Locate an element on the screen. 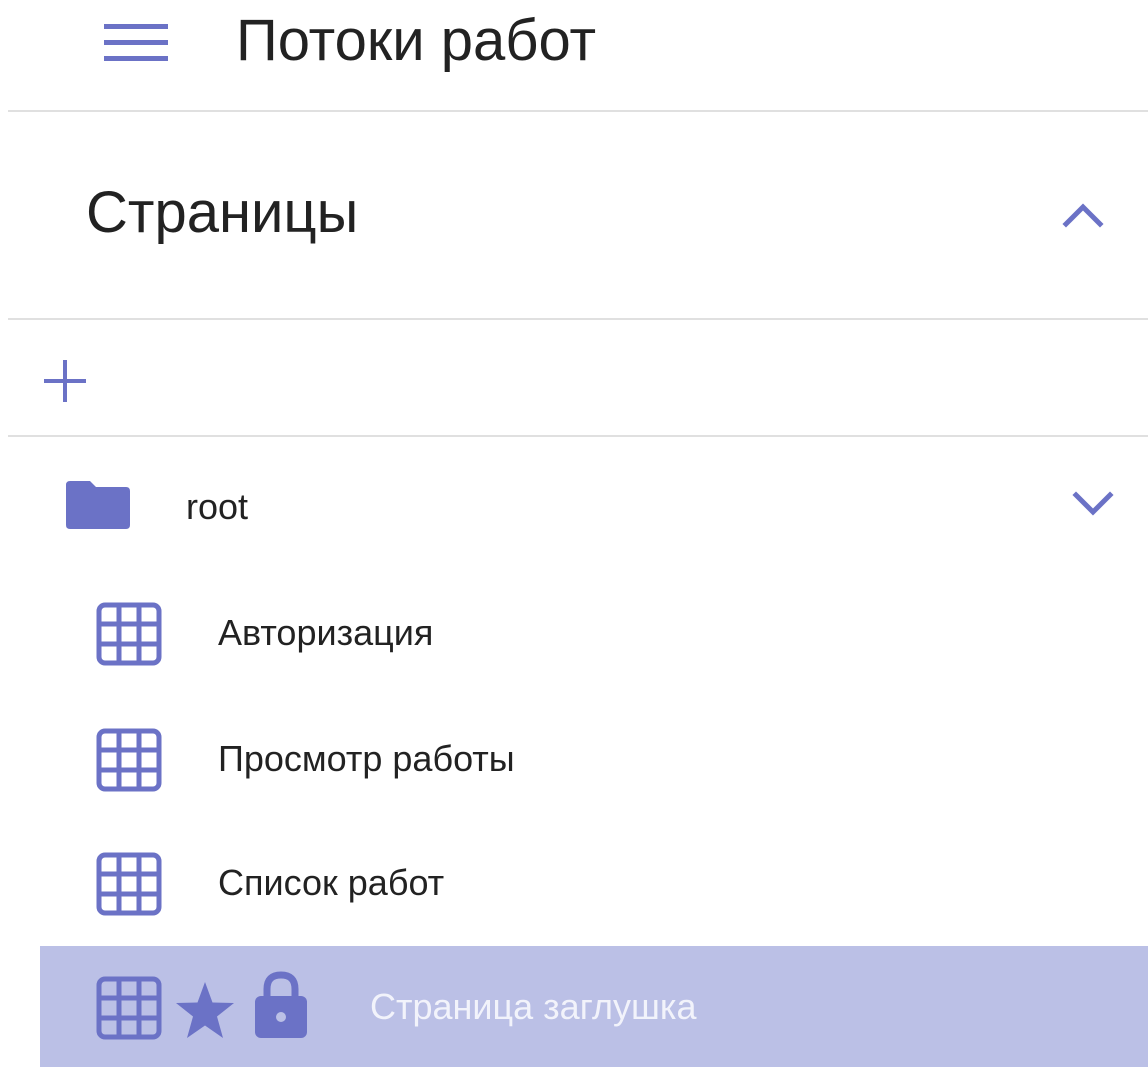 Image resolution: width=1148 pixels, height=1067 pixels. lock-icon is located at coordinates (281, 1004).